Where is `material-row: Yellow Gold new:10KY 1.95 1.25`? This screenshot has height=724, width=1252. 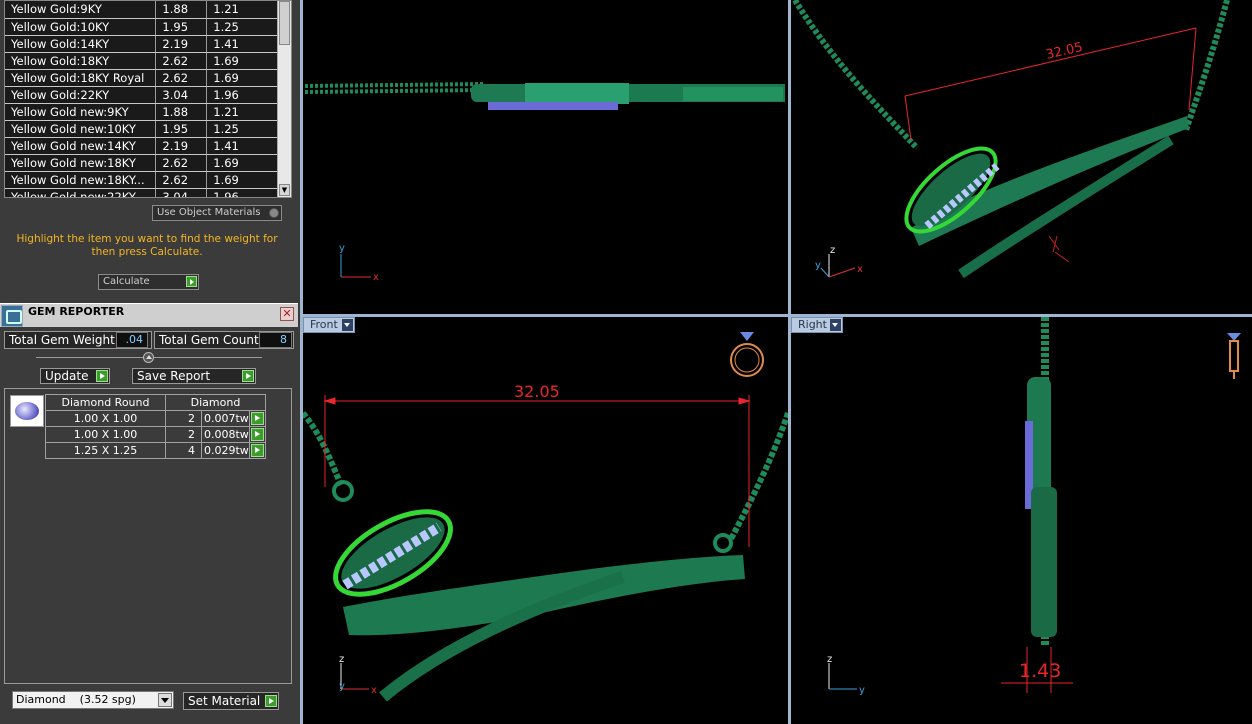 material-row: Yellow Gold new:10KY 1.95 1.25 is located at coordinates (142, 129).